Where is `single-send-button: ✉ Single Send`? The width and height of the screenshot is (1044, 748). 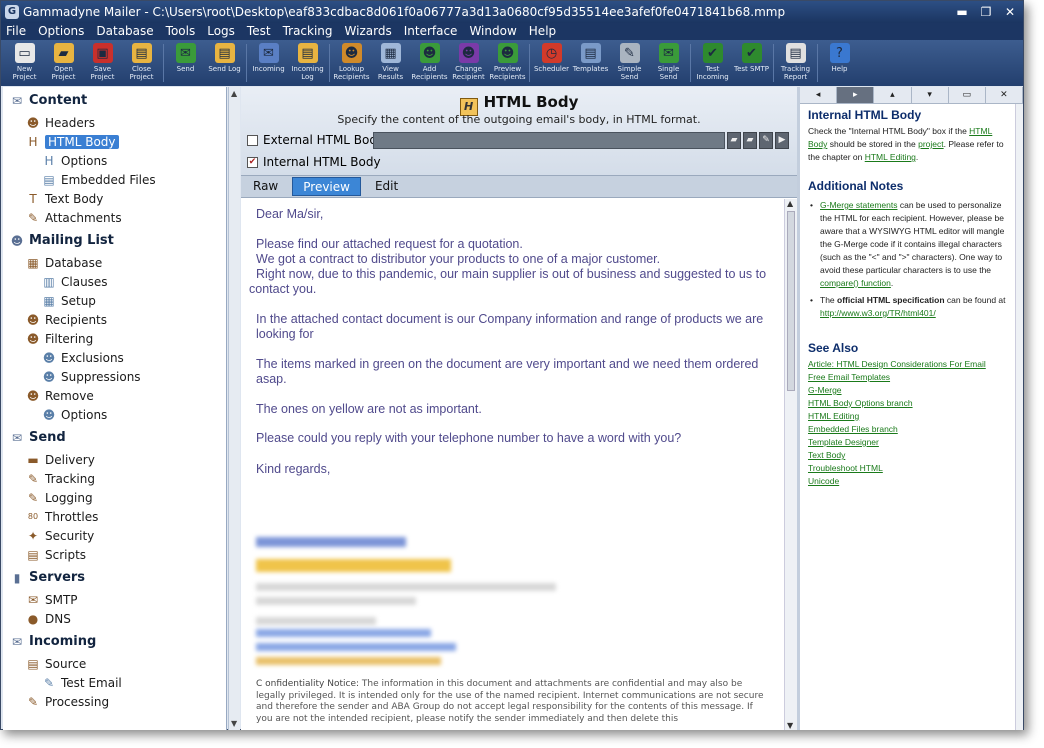 single-send-button: ✉ Single Send is located at coordinates (668, 63).